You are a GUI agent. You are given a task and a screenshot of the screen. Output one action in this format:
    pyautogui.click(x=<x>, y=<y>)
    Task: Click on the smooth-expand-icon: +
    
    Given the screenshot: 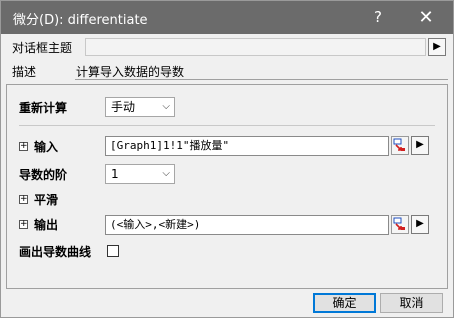 What is the action you would take?
    pyautogui.click(x=23, y=199)
    